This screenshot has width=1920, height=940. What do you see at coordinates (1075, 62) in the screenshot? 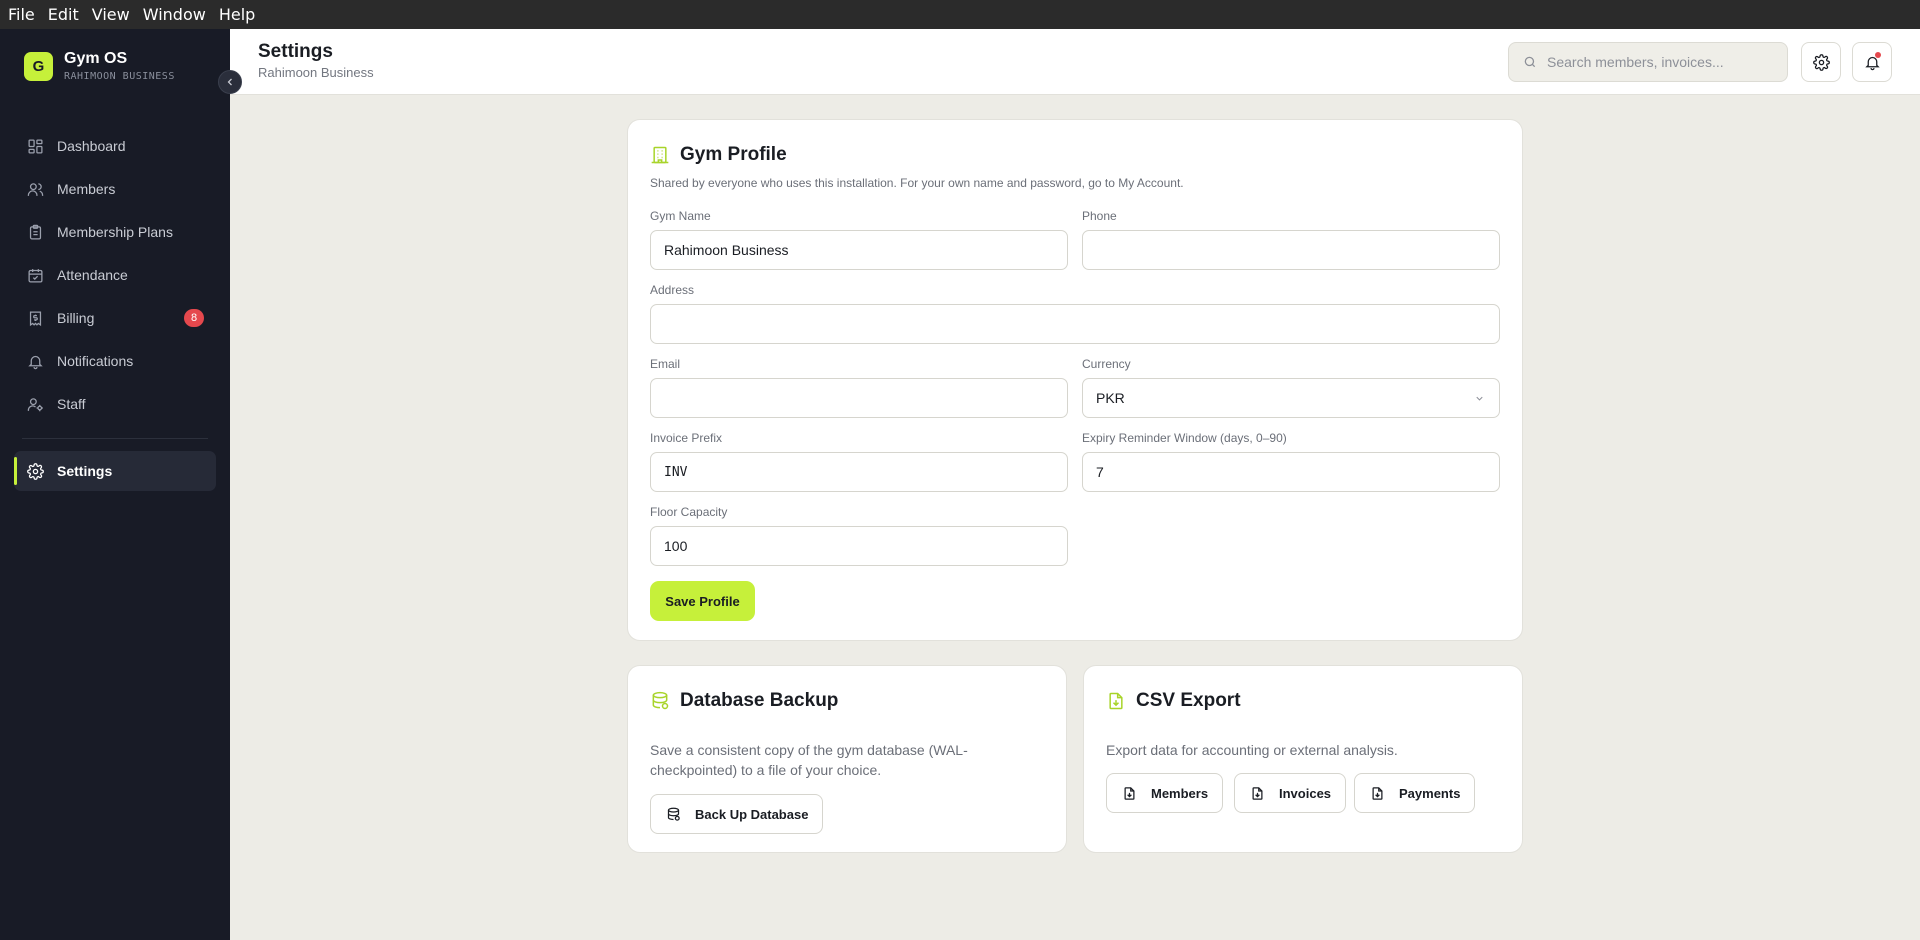
I see `page-header: Settings Rahimoon Business` at bounding box center [1075, 62].